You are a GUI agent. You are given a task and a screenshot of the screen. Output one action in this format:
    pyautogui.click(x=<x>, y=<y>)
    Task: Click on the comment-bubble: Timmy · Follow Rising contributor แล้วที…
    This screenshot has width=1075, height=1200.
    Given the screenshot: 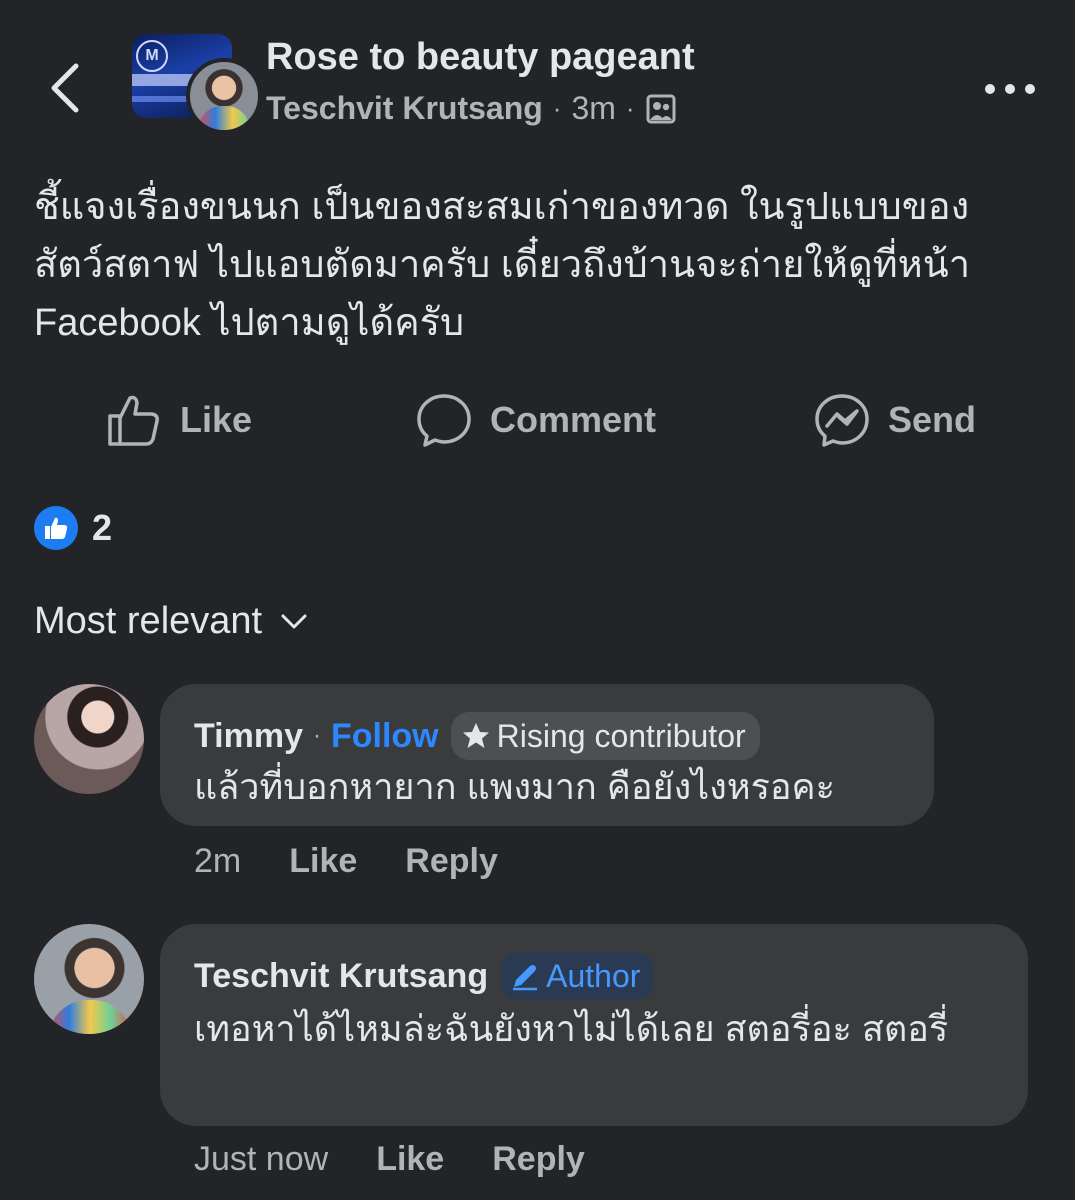 What is the action you would take?
    pyautogui.click(x=547, y=755)
    